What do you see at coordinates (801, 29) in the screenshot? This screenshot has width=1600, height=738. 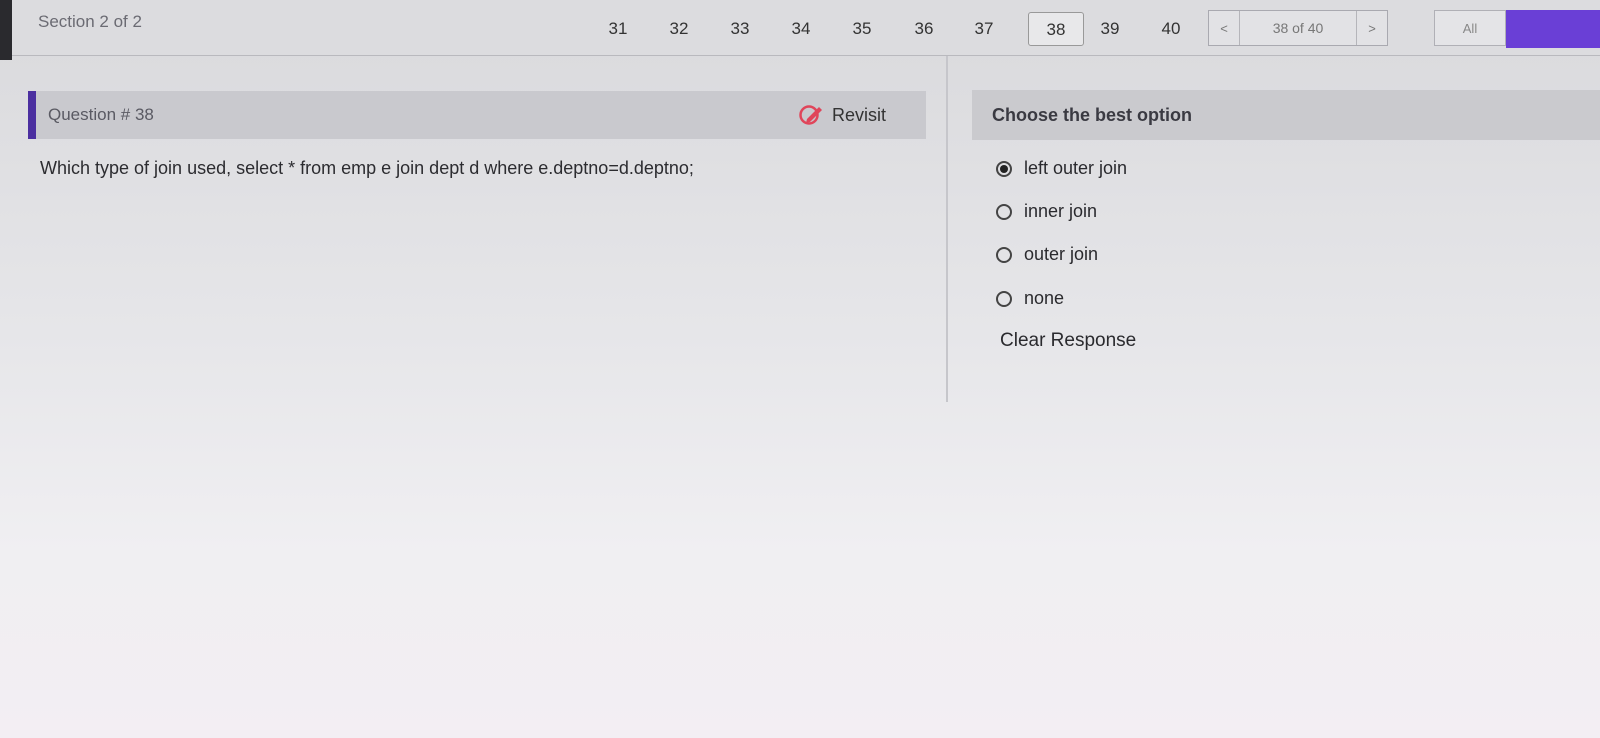 I see `question-nav-34: 34` at bounding box center [801, 29].